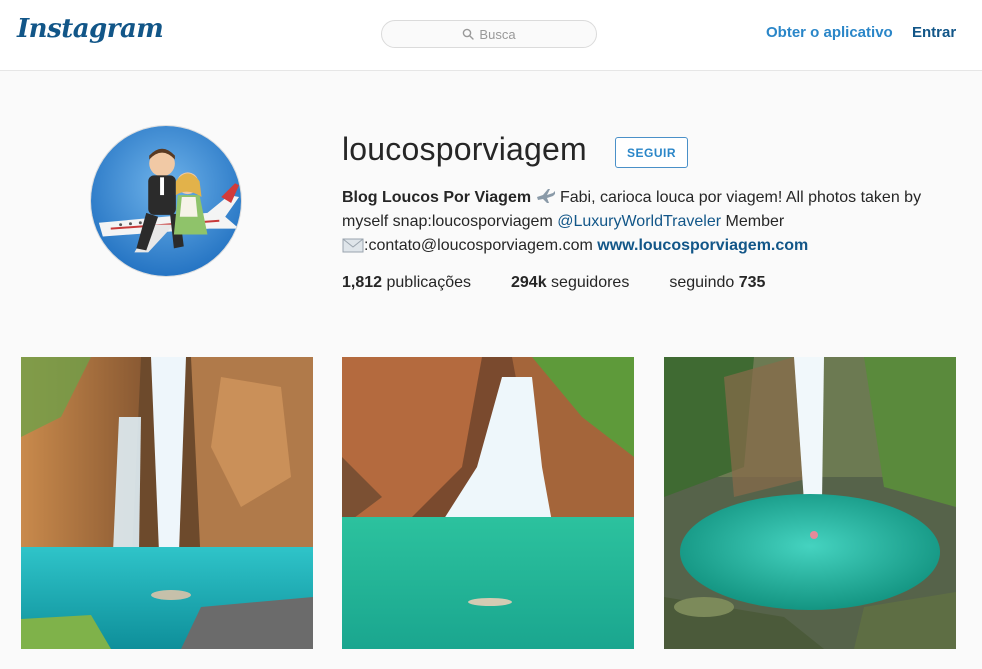  I want to click on follow-button: SEGUIR, so click(651, 152).